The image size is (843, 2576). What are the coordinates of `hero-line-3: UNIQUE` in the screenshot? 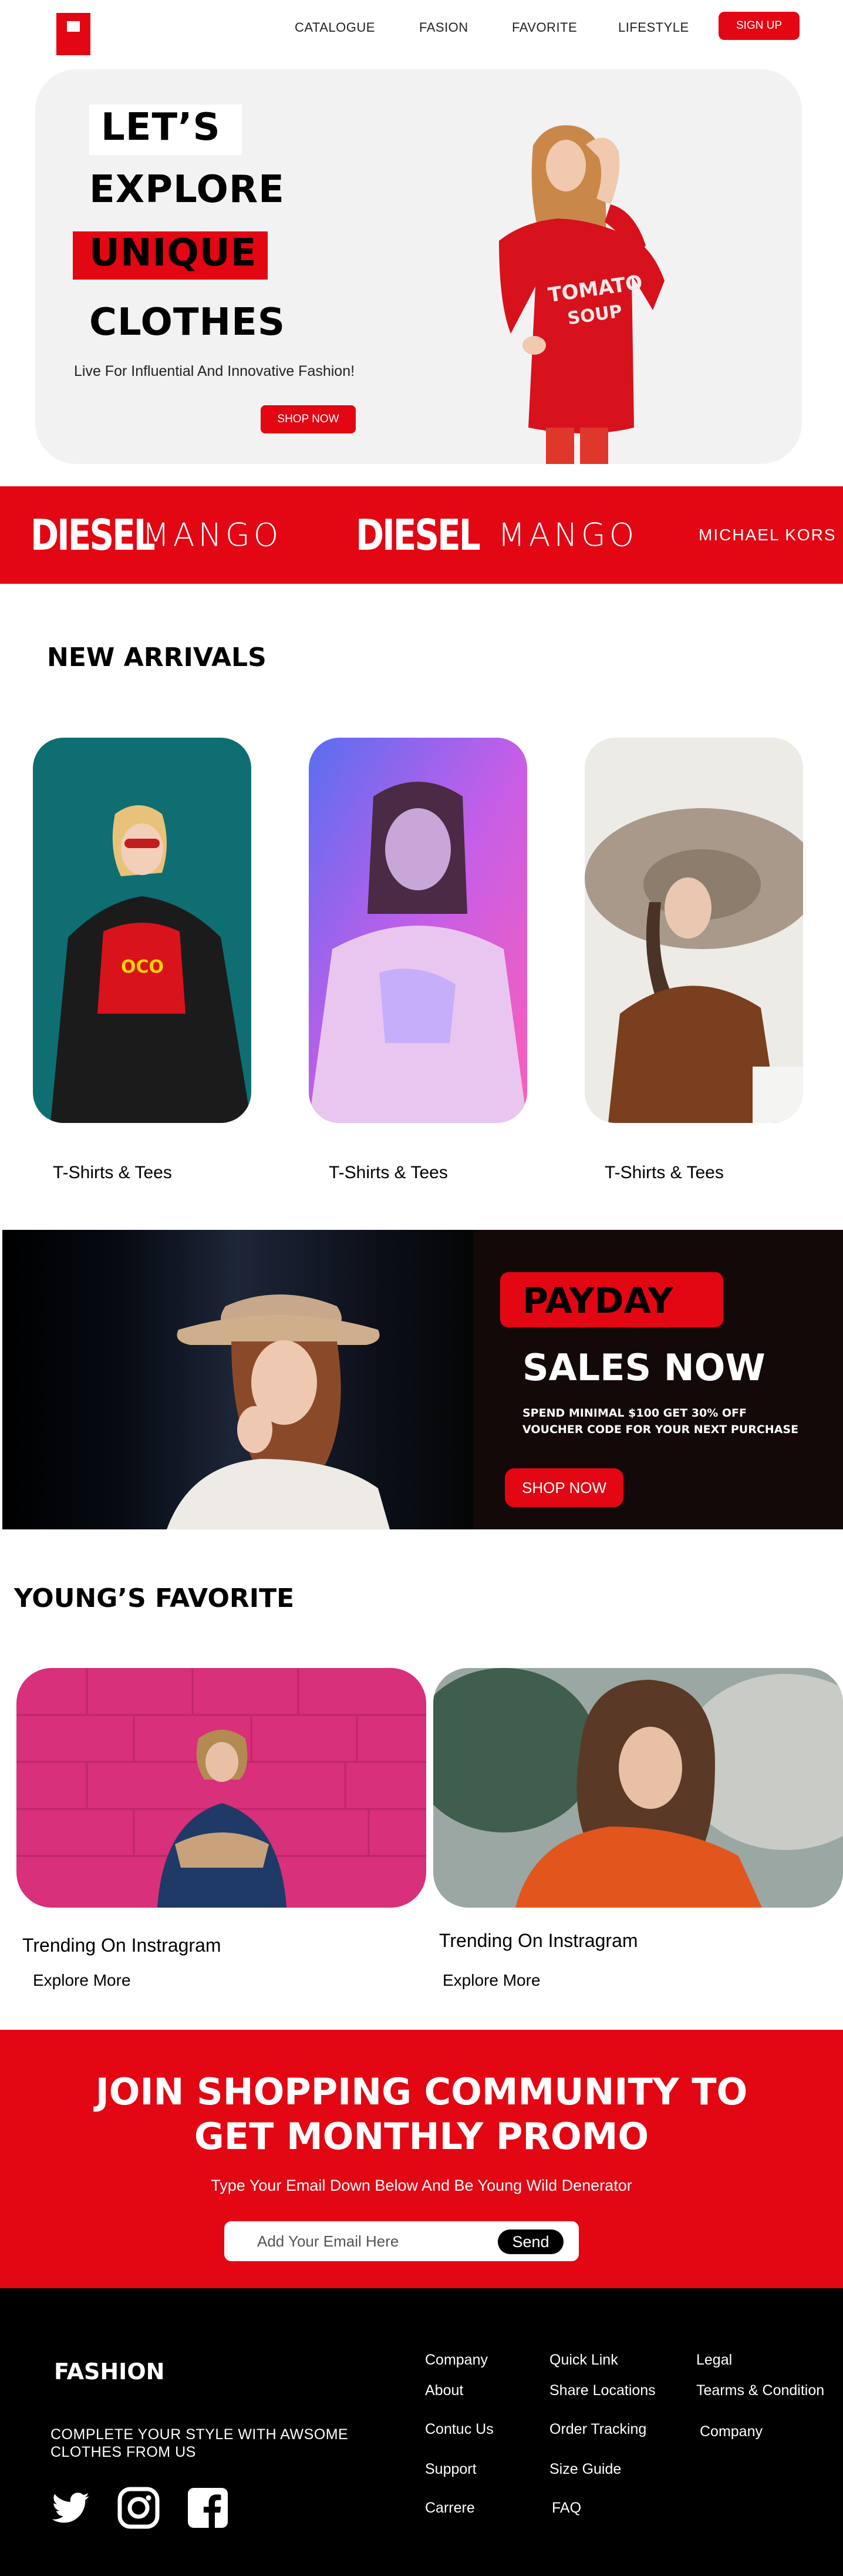 It's located at (173, 253).